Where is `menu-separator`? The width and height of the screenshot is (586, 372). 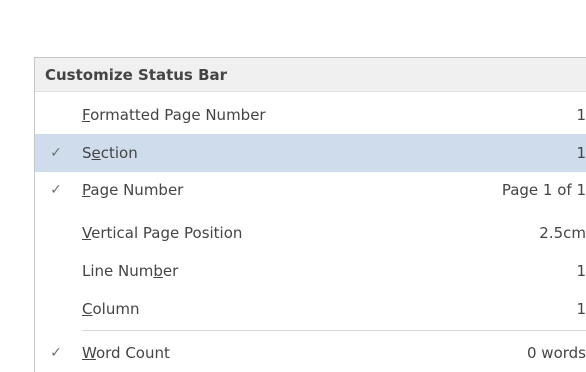 menu-separator is located at coordinates (334, 330).